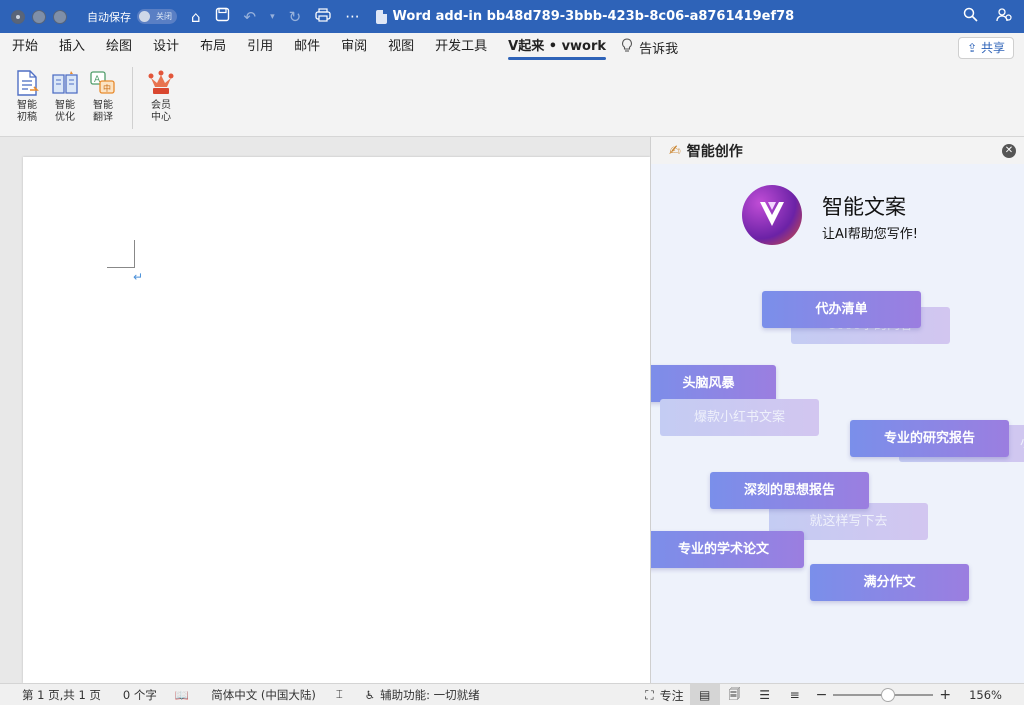 This screenshot has width=1024, height=705. Describe the element at coordinates (161, 117) in the screenshot. I see `member-center-label-2: 中心` at that location.